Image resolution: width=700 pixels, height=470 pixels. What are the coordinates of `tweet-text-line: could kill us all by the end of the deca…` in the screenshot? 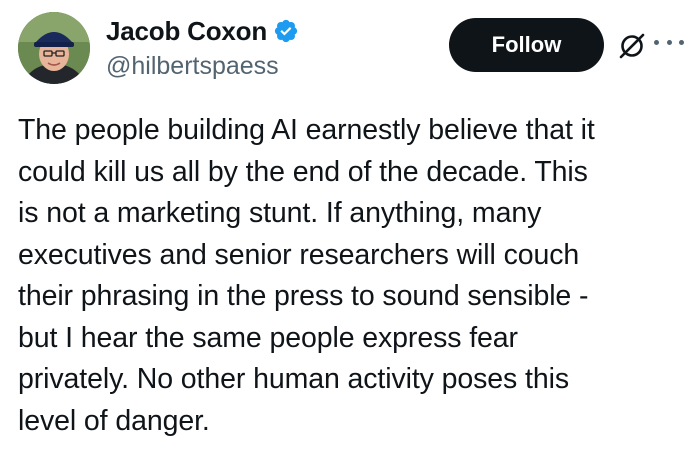 It's located at (303, 171).